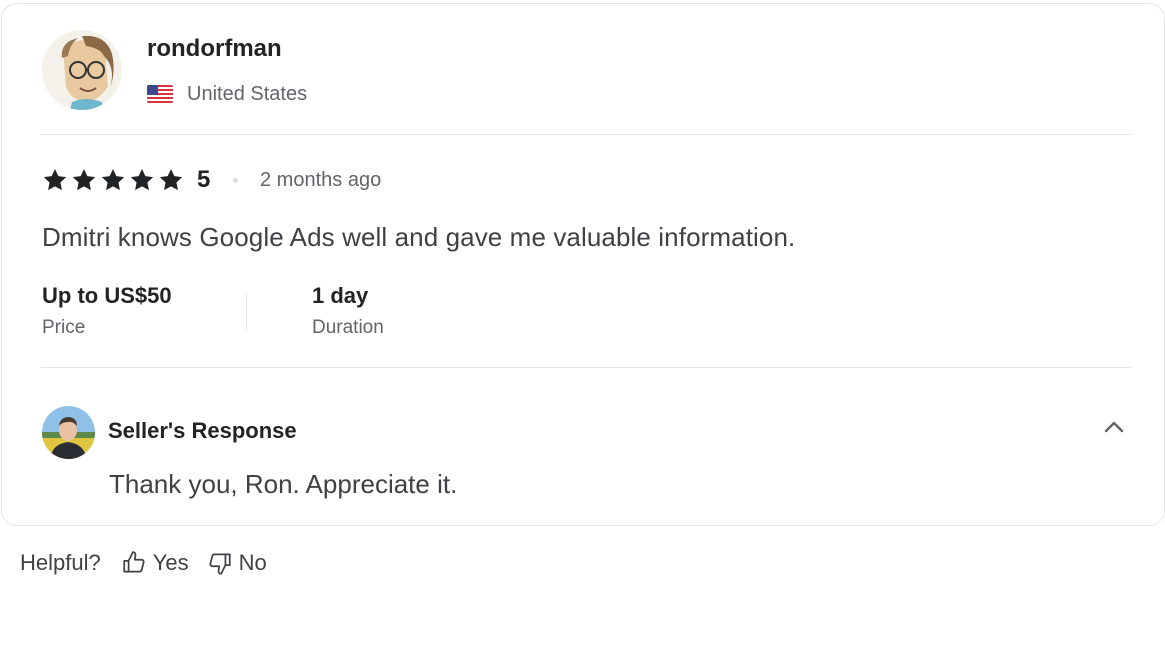  What do you see at coordinates (235, 180) in the screenshot?
I see `separator-dot` at bounding box center [235, 180].